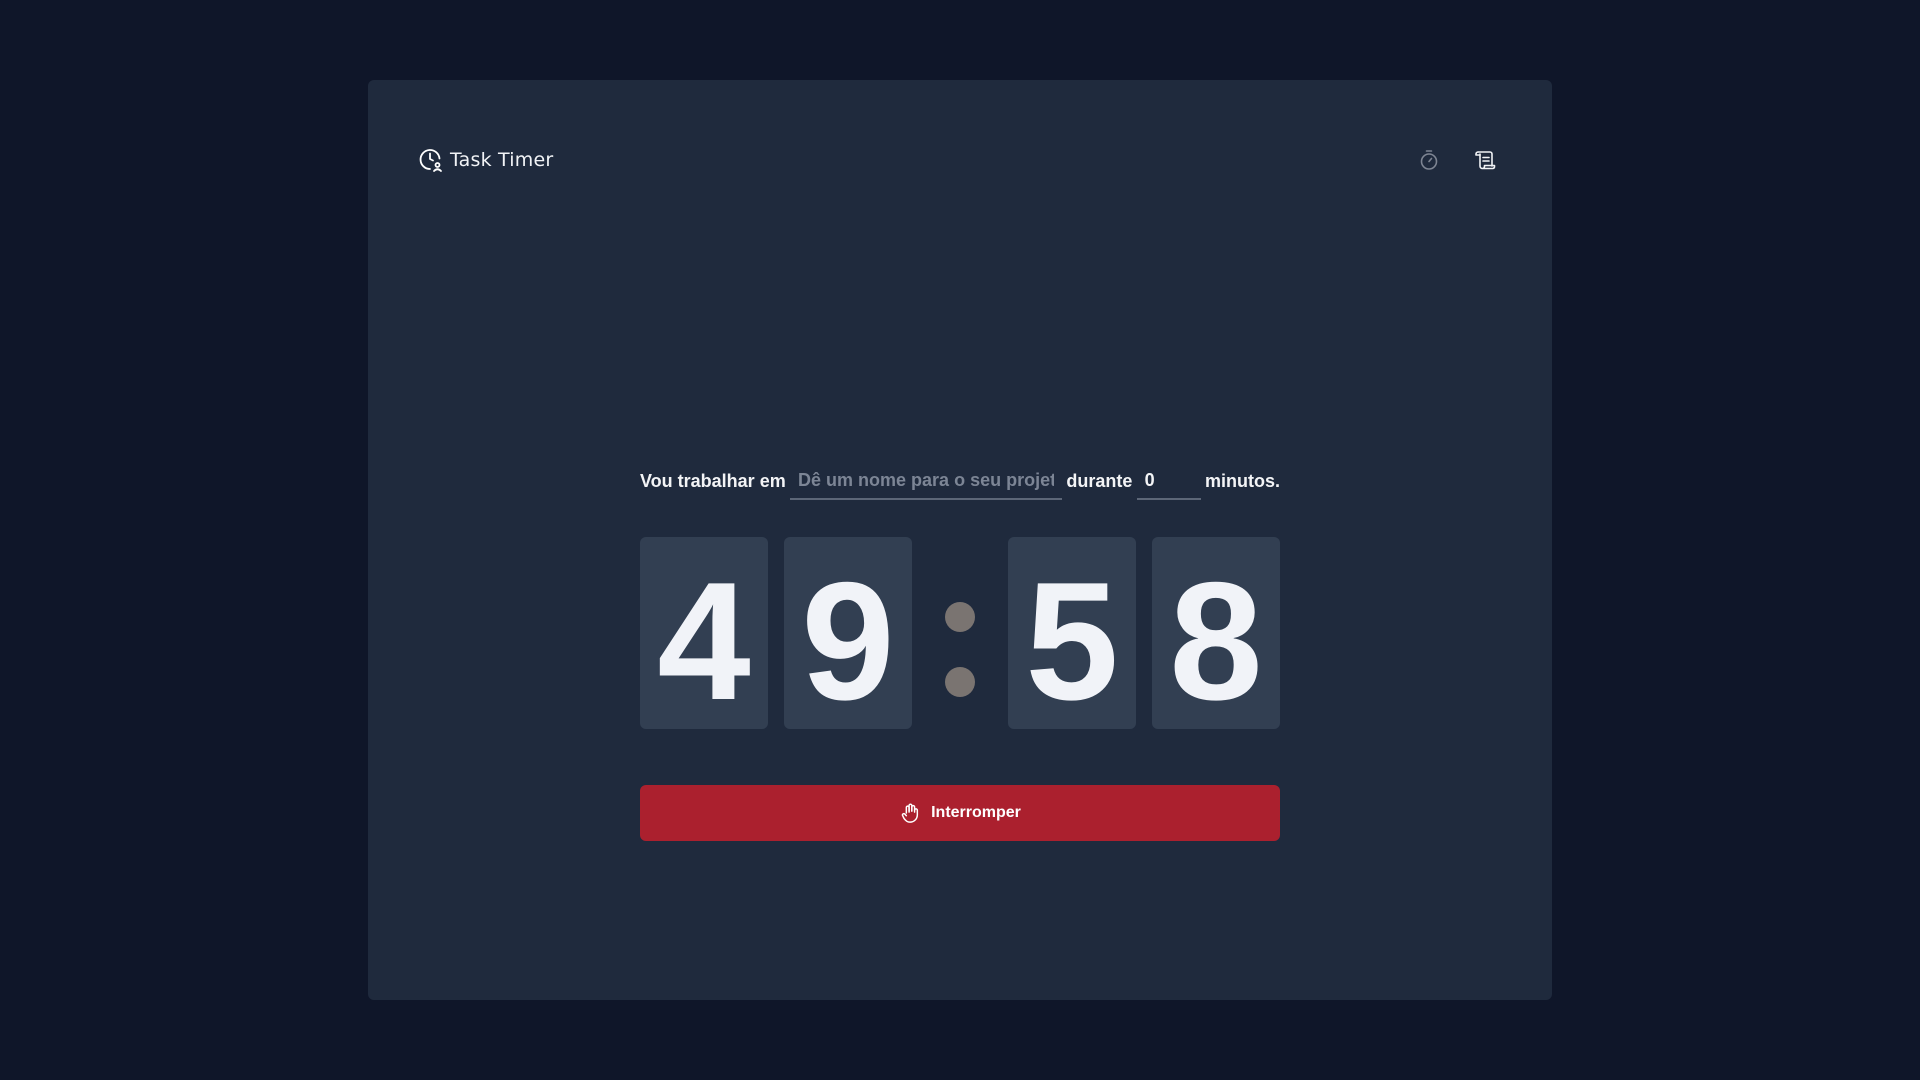 This screenshot has width=1920, height=1080. Describe the element at coordinates (704, 636) in the screenshot. I see `minutes-tens-digit: 4` at that location.